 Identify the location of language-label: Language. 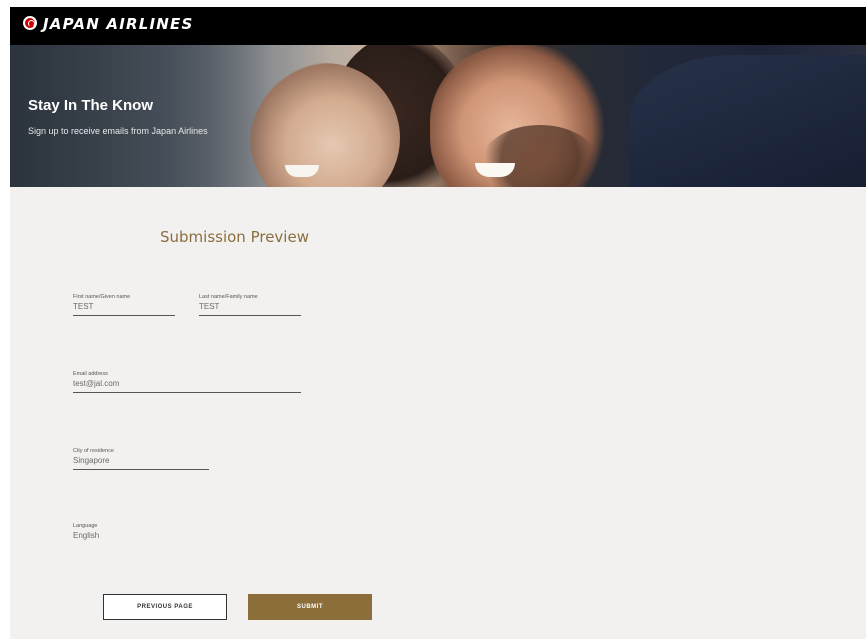
(85, 526).